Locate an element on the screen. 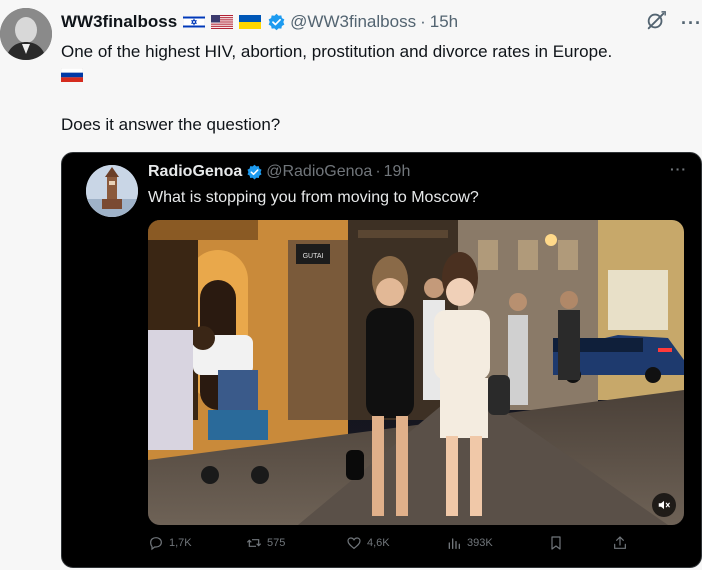  bookmark-icon is located at coordinates (556, 543).